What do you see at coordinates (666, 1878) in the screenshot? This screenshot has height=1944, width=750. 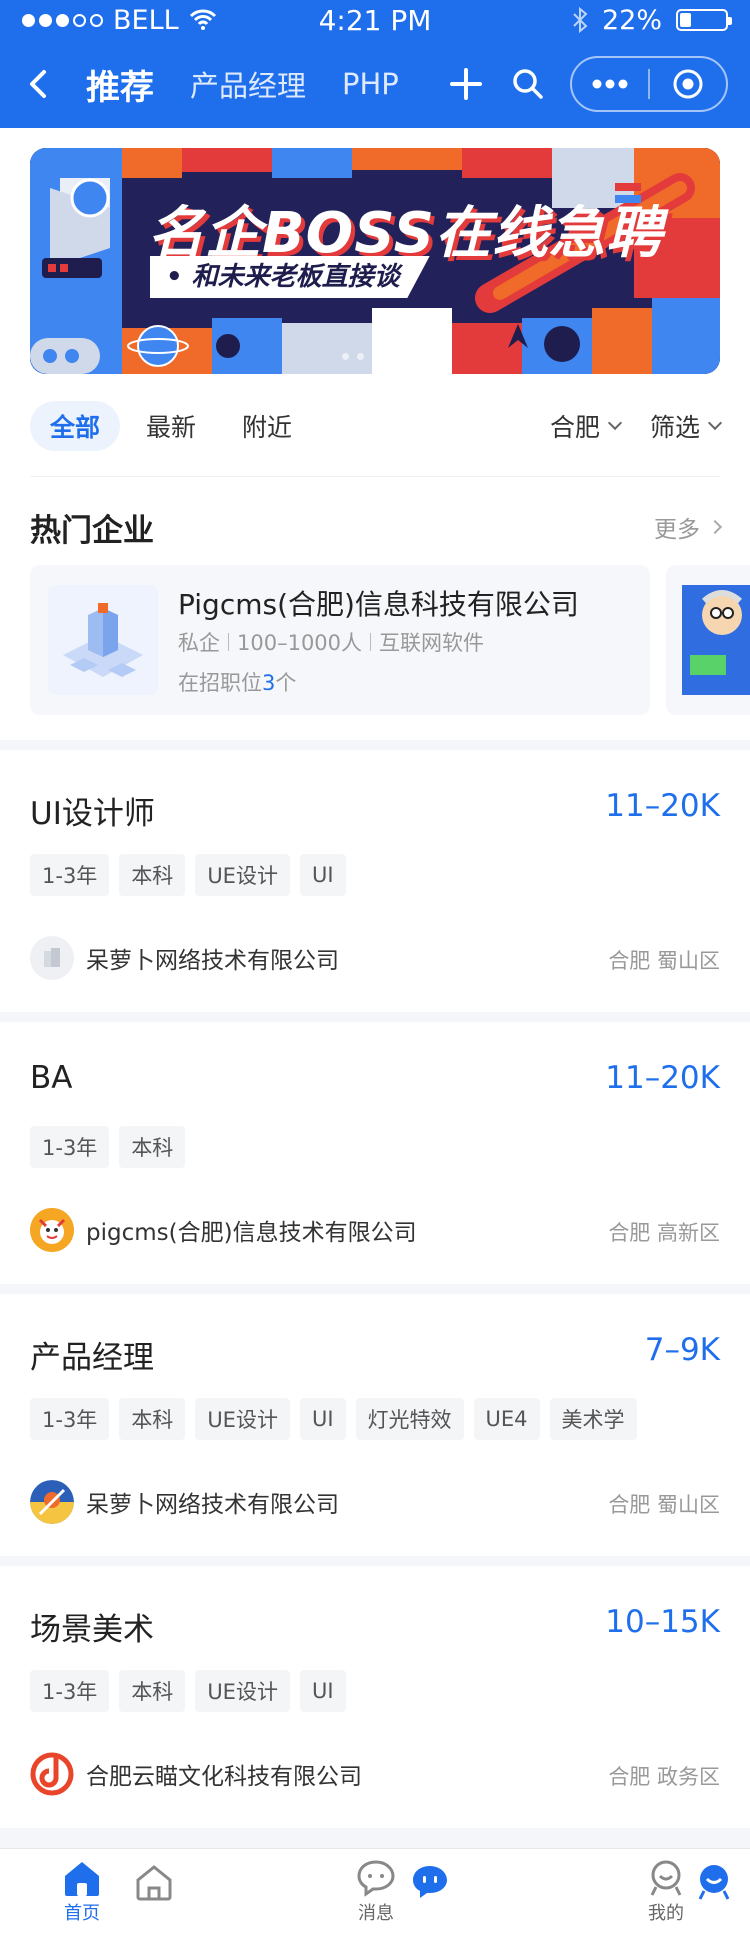 I see `user-outline-icon` at bounding box center [666, 1878].